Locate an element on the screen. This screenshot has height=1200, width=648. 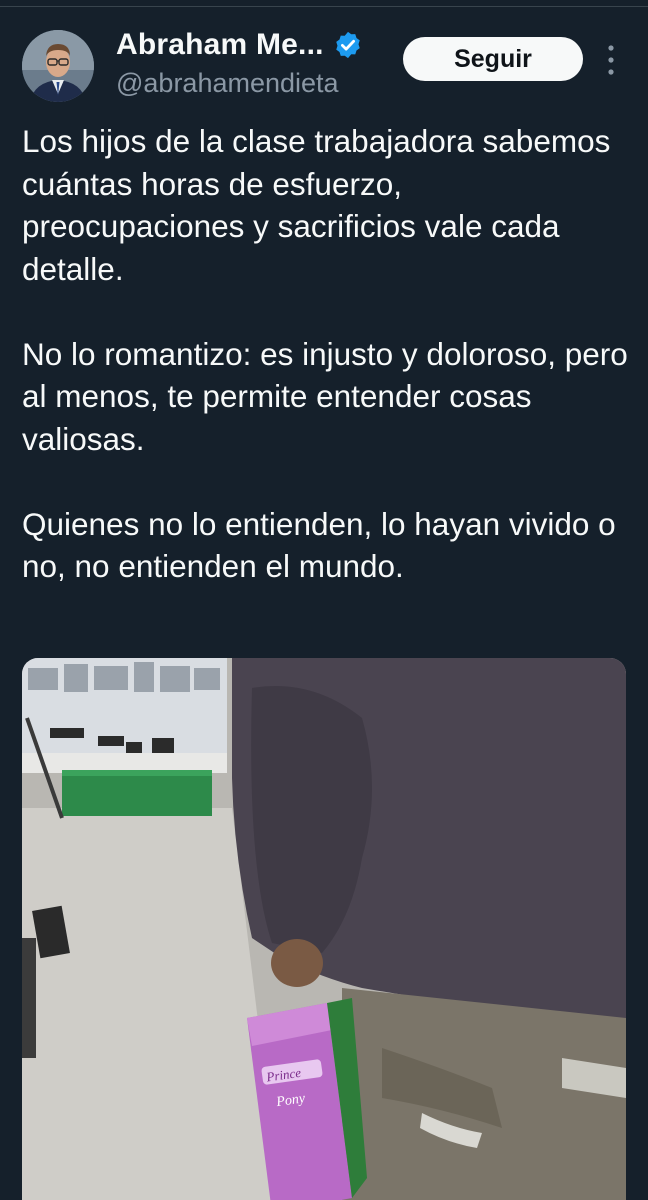
follow-button: Seguir is located at coordinates (493, 59).